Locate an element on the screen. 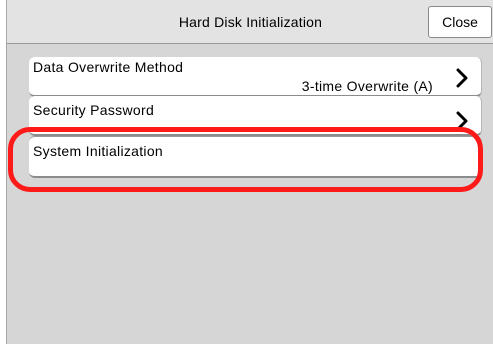  title-bar: Hard Disk Initialization Close is located at coordinates (250, 22).